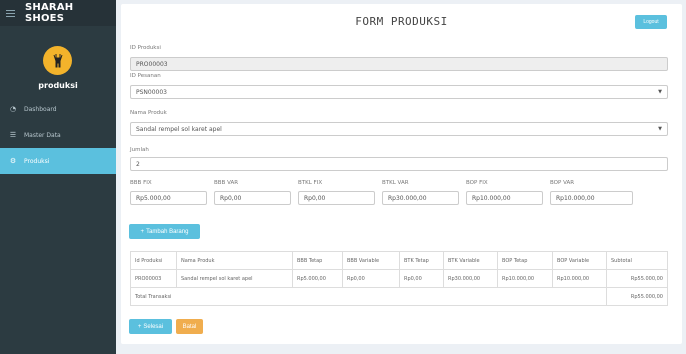 The height and width of the screenshot is (354, 686). I want to click on bbb-var-input: Rp0,00, so click(252, 198).